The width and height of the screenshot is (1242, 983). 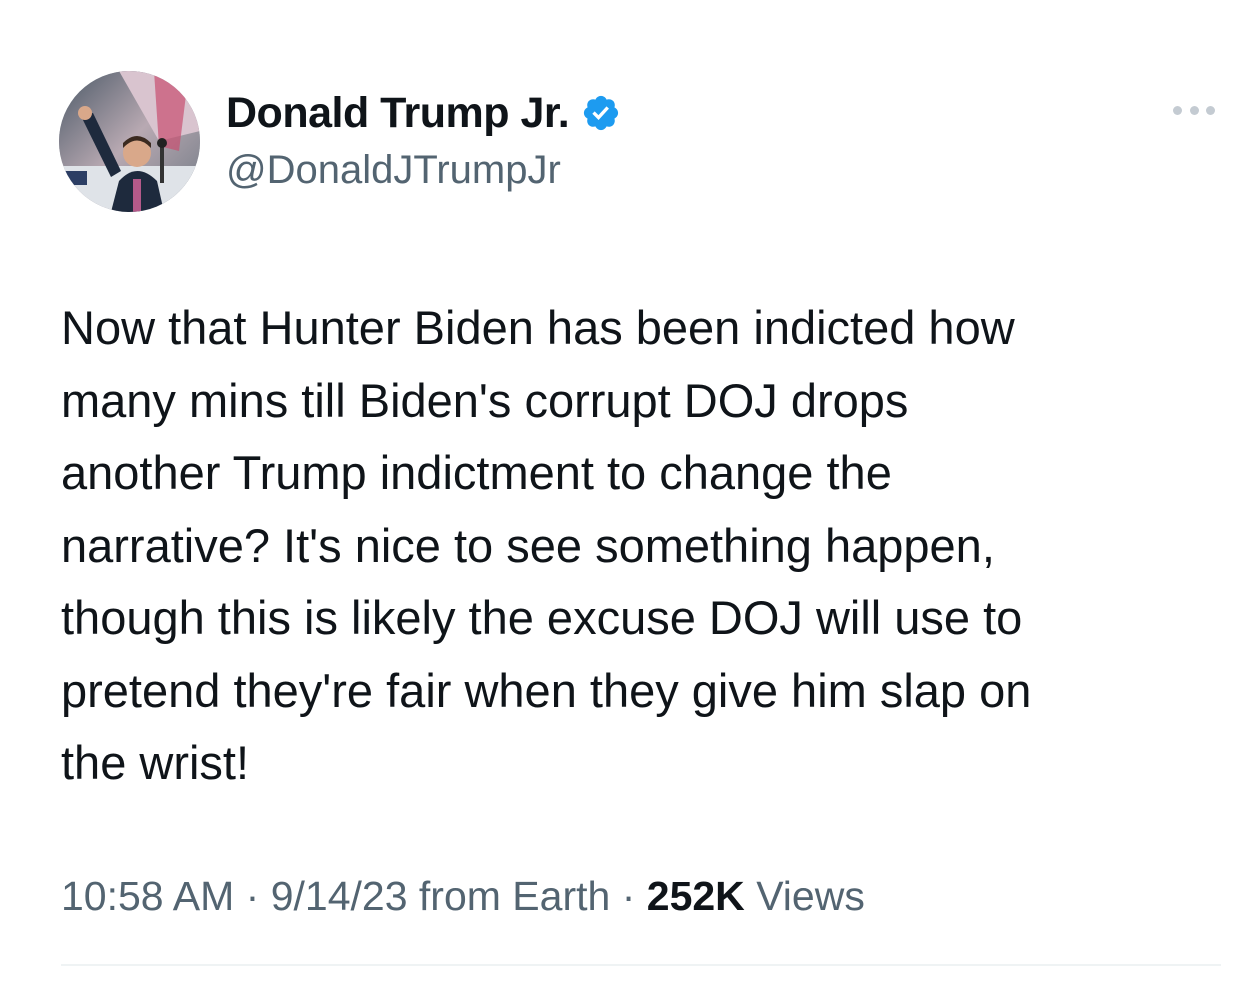 I want to click on author-name-row: Donald Trump Jr., so click(x=423, y=113).